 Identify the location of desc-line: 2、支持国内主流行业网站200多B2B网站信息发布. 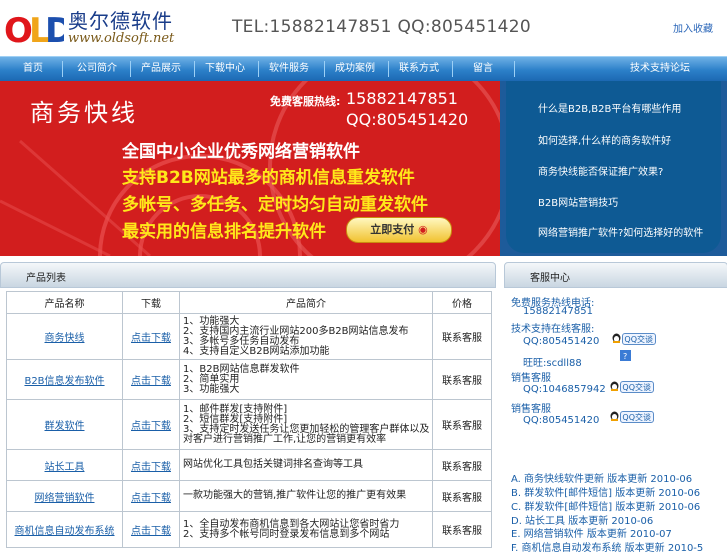
(296, 331).